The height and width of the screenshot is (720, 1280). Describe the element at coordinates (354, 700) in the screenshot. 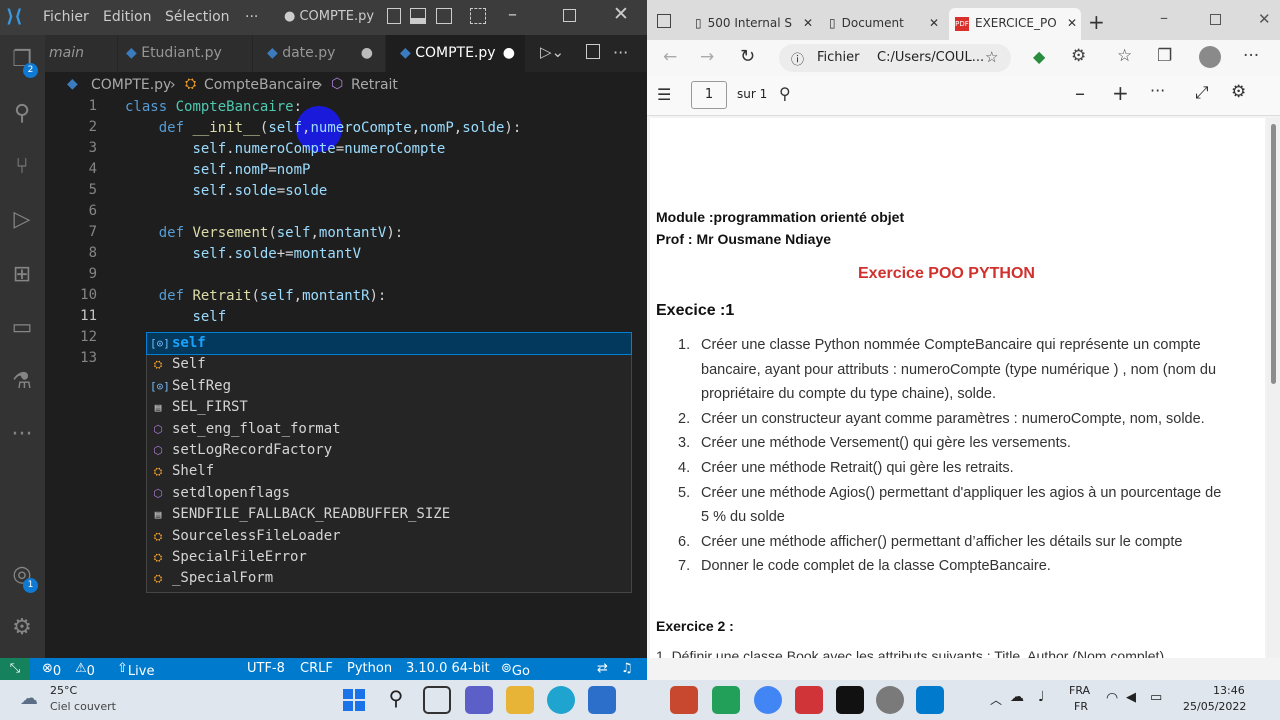

I see `start-button-icon` at that location.